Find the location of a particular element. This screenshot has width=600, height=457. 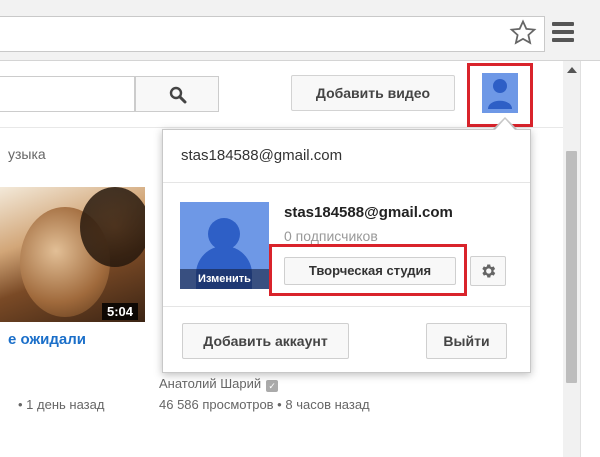

account-display-name: stas184588@gmail.com is located at coordinates (368, 212).